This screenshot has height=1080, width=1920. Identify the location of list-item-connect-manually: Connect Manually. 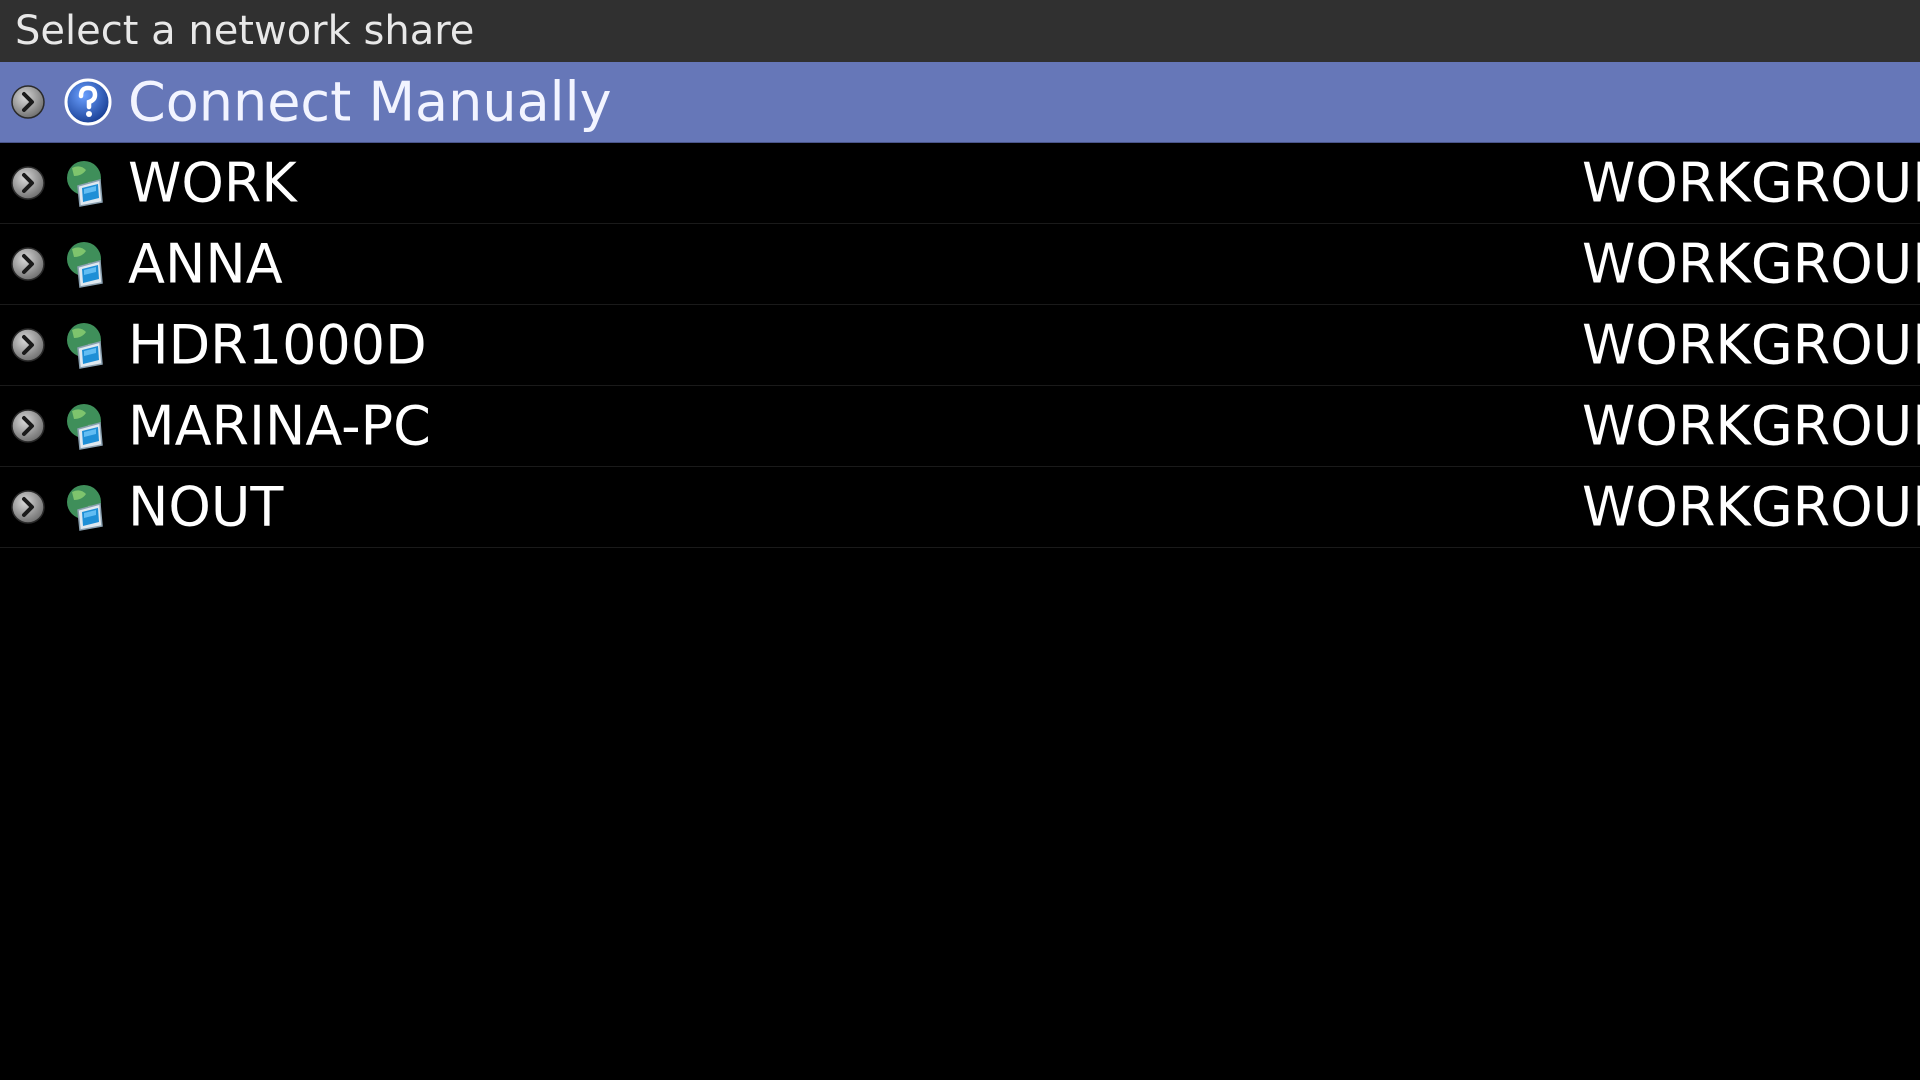
(960, 102).